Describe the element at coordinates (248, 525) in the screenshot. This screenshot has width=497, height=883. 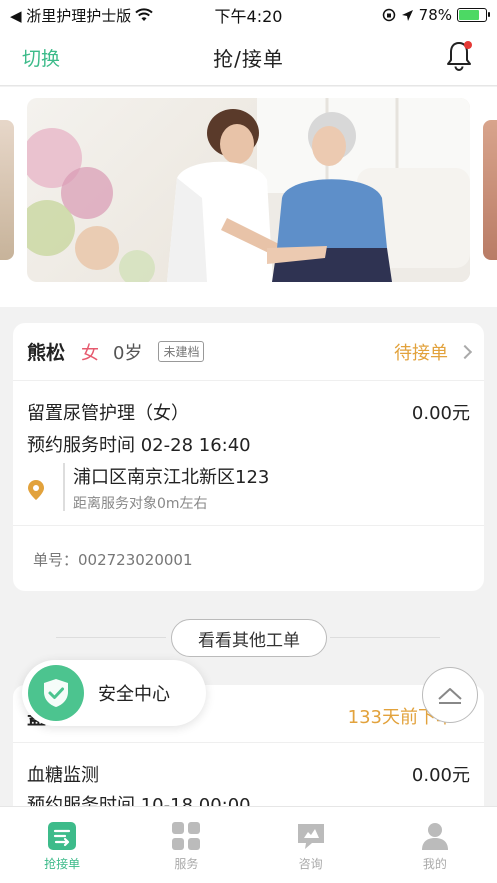
I see `card-divider` at that location.